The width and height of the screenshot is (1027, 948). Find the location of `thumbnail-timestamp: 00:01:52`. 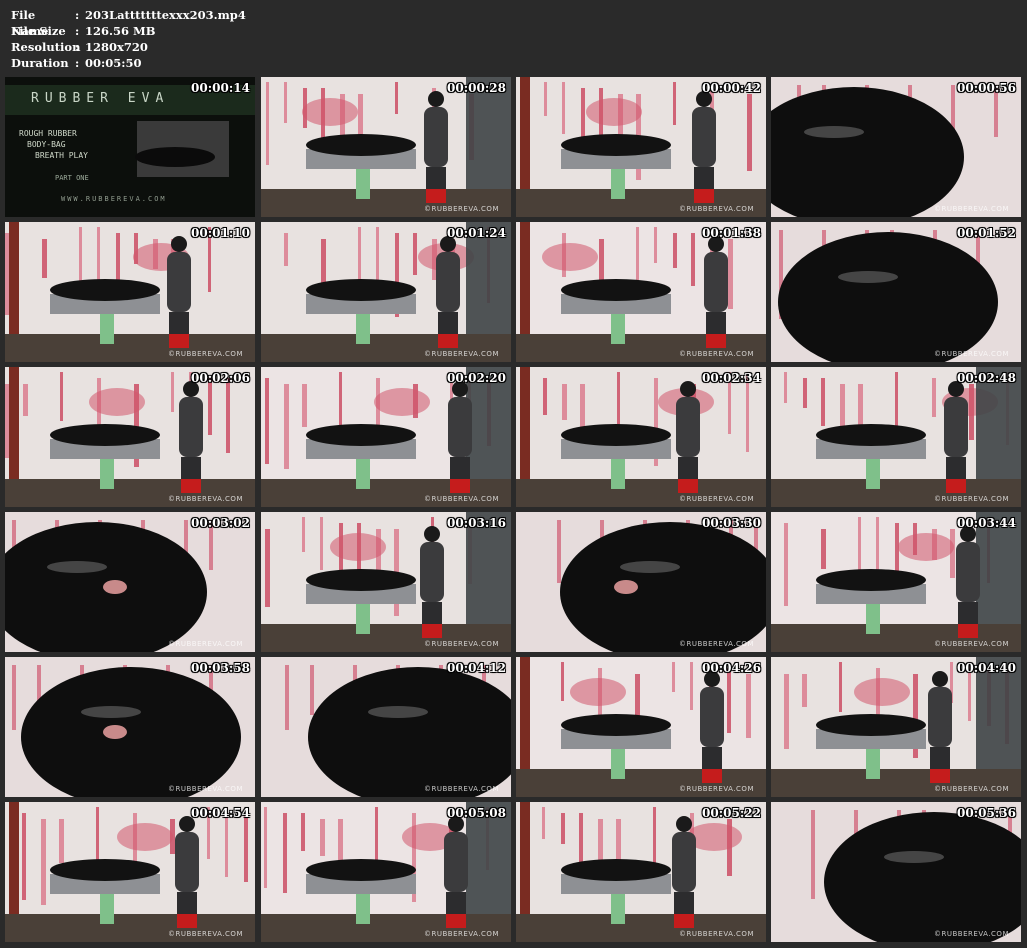

thumbnail-timestamp: 00:01:52 is located at coordinates (986, 233).